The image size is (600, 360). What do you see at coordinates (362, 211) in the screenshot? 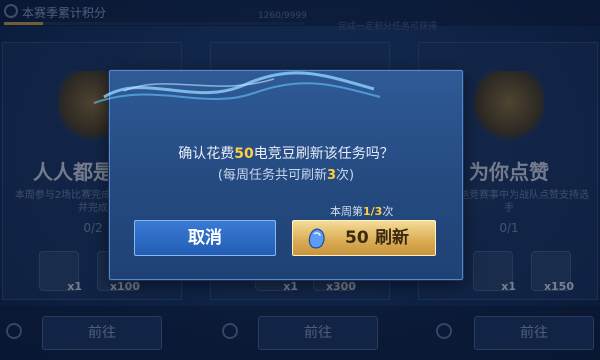
I see `weekly-refresh-count: 本周第1/3次` at bounding box center [362, 211].